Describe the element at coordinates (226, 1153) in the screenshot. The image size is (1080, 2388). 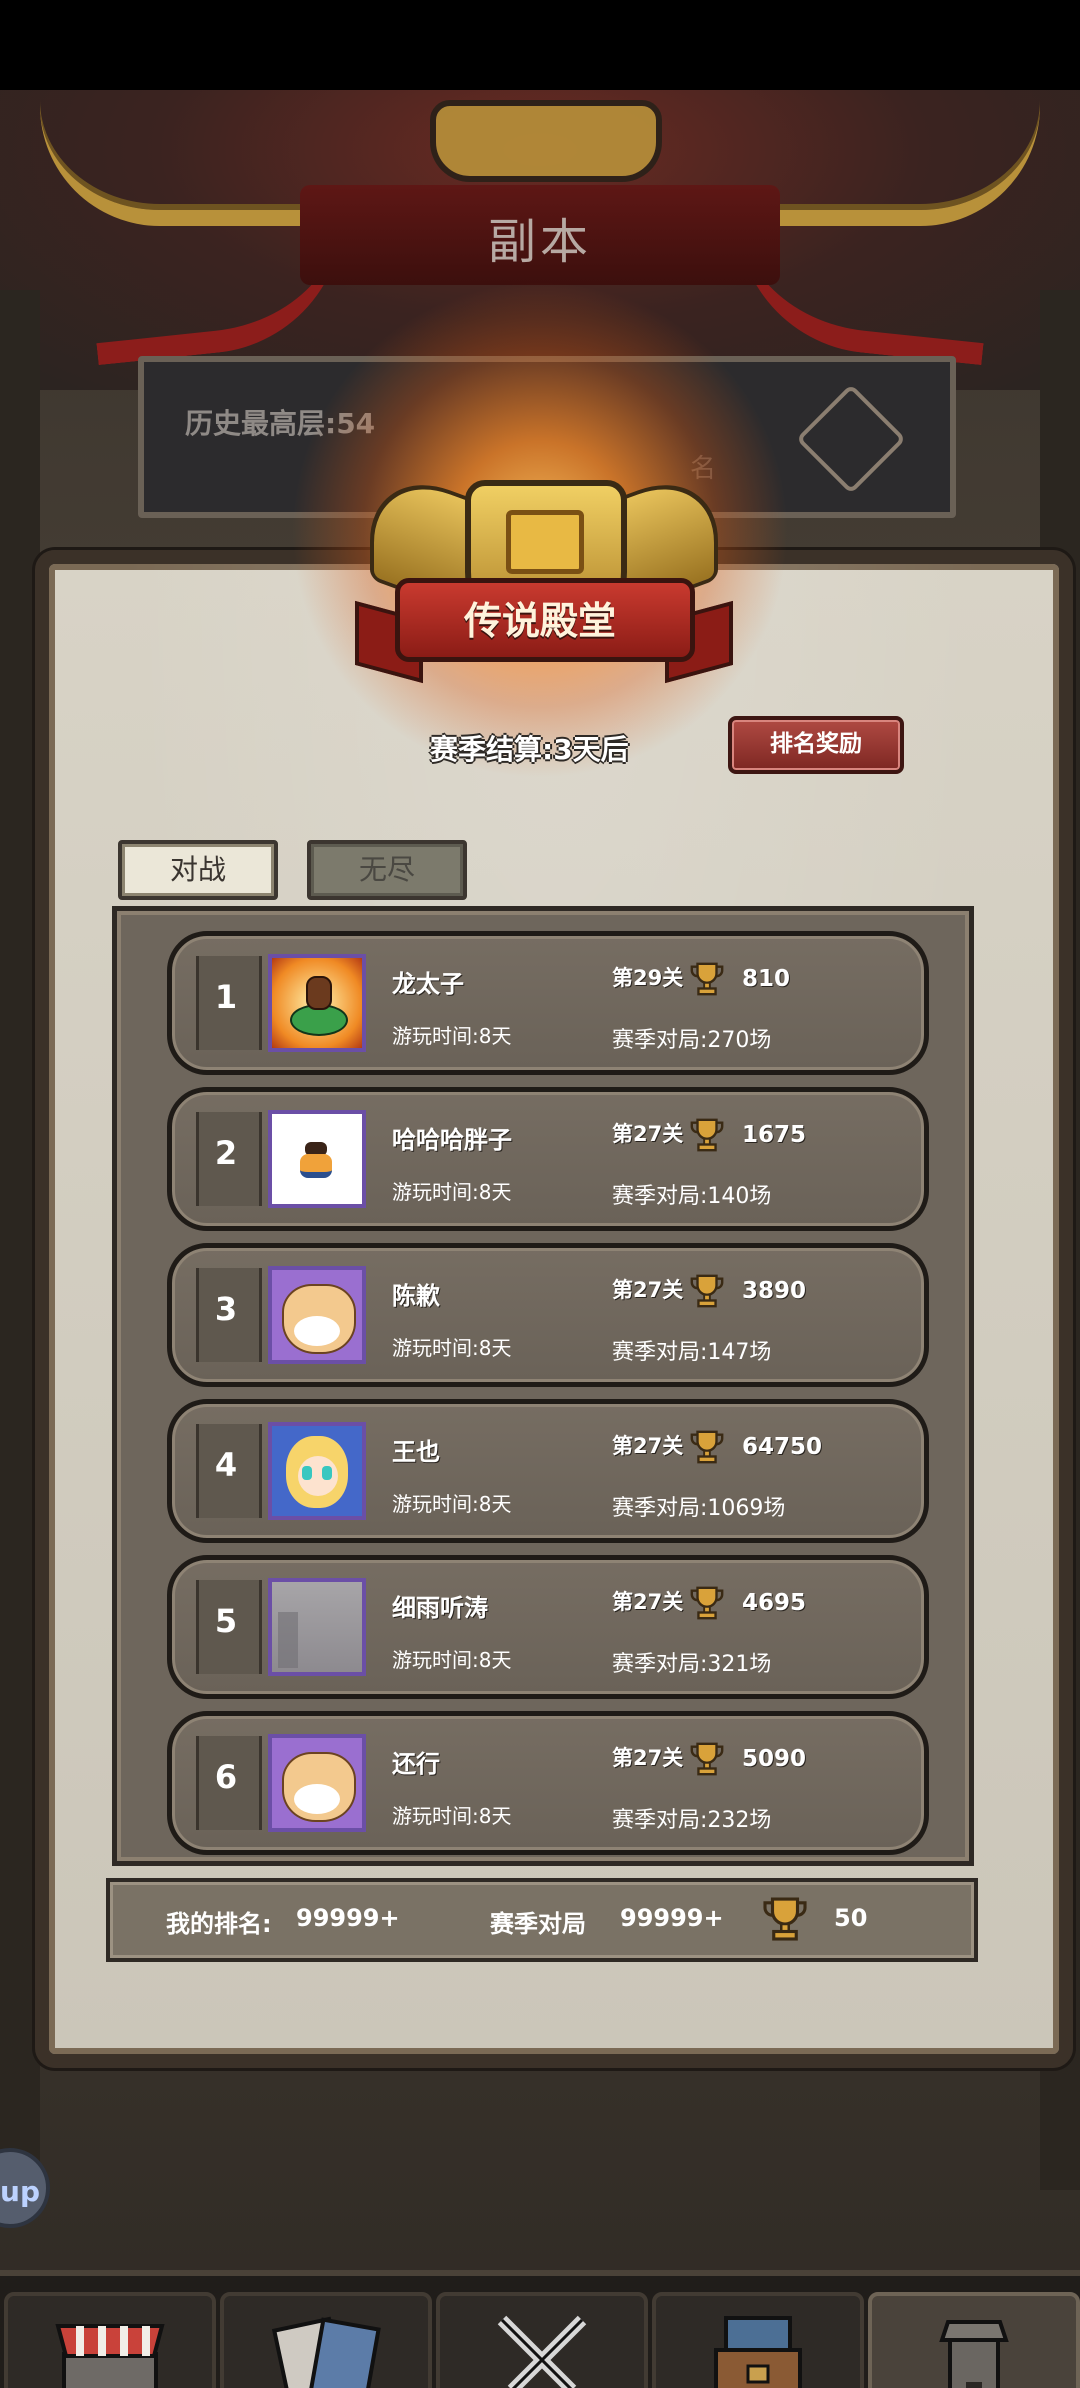
I see `rank-number: 2` at that location.